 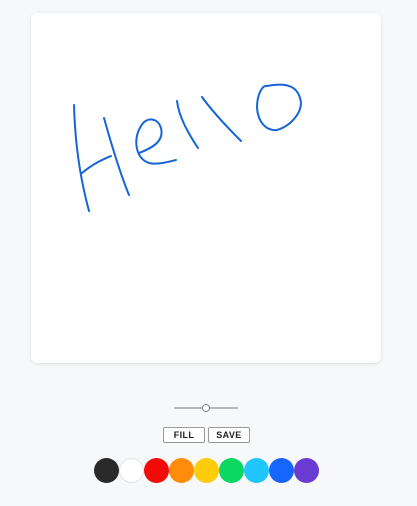 I want to click on action-buttons: FILL SAVE, so click(x=206, y=435).